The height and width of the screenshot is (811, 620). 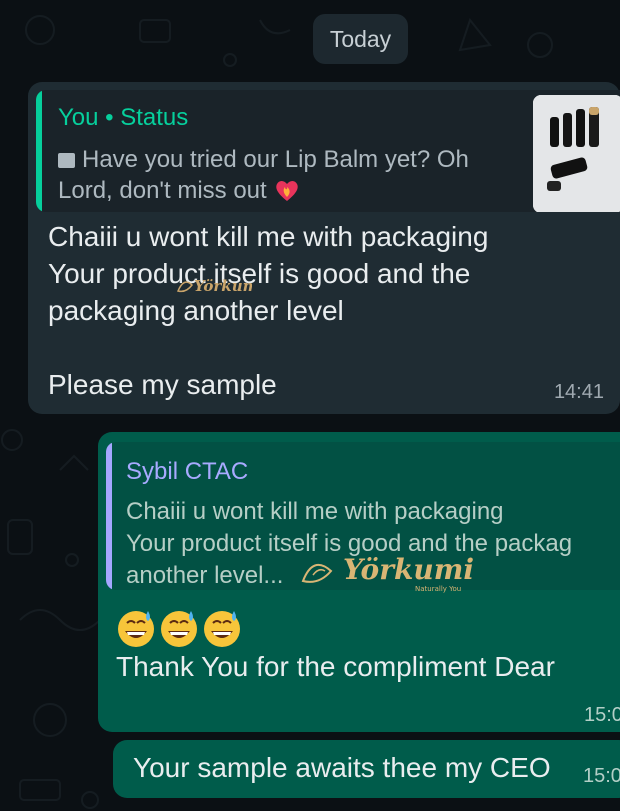 What do you see at coordinates (223, 286) in the screenshot?
I see `watermark-brand-small: Yörkumi` at bounding box center [223, 286].